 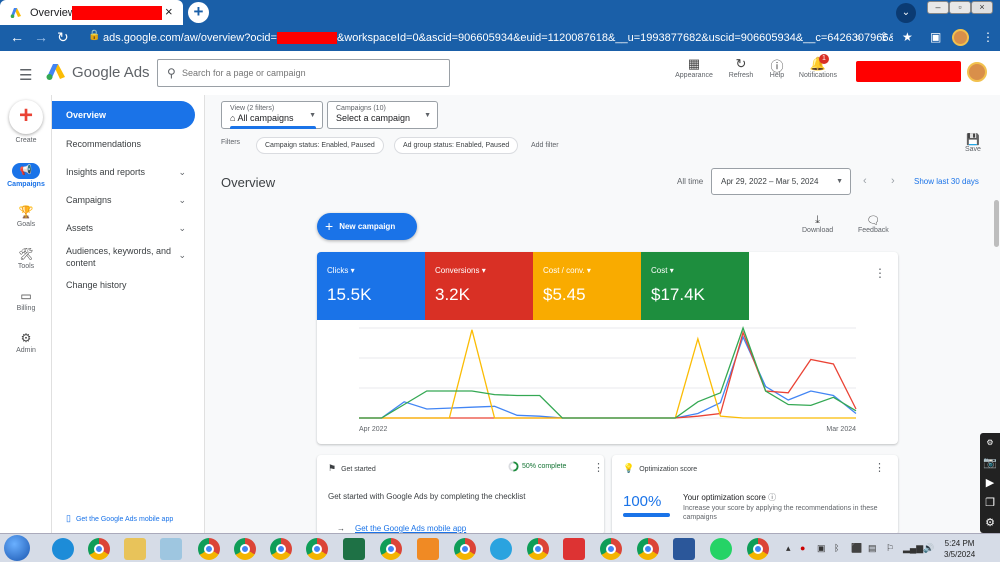 I want to click on nav-item-audiences: Audiences, keywords, and content ⌄, so click(x=119, y=257).